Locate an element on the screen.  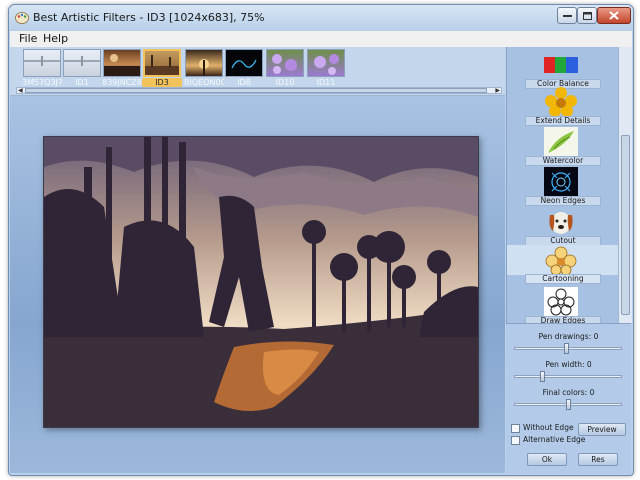
thumbnail-label: ID8 is located at coordinates (244, 82).